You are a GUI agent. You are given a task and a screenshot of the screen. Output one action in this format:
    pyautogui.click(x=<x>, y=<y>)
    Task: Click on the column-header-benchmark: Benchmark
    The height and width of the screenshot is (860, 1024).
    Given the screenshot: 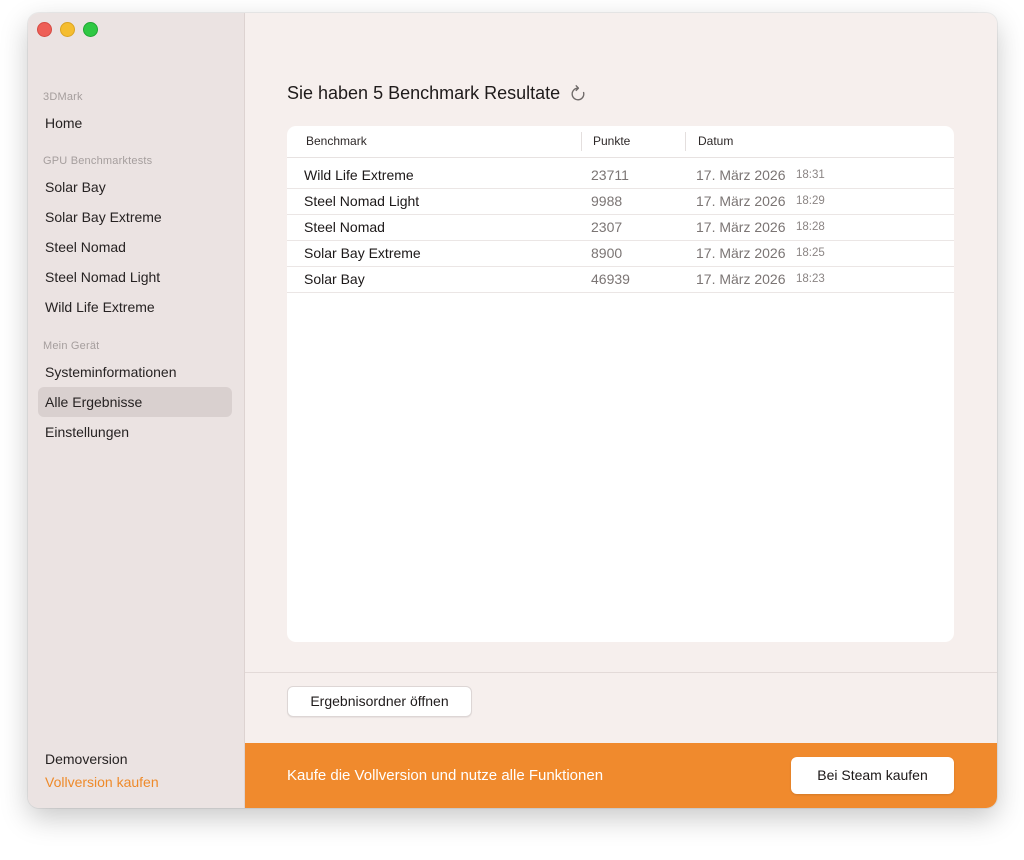 What is the action you would take?
    pyautogui.click(x=336, y=141)
    